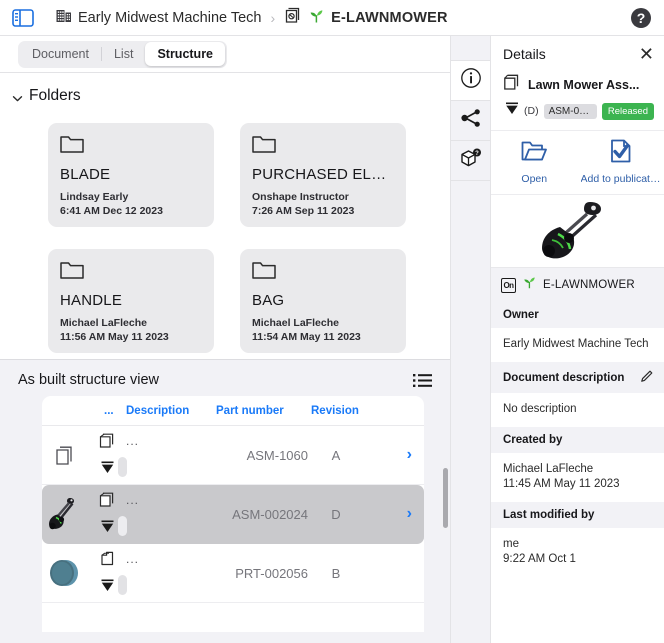  Describe the element at coordinates (445, 498) in the screenshot. I see `structure-scrollbar-thumb` at that location.